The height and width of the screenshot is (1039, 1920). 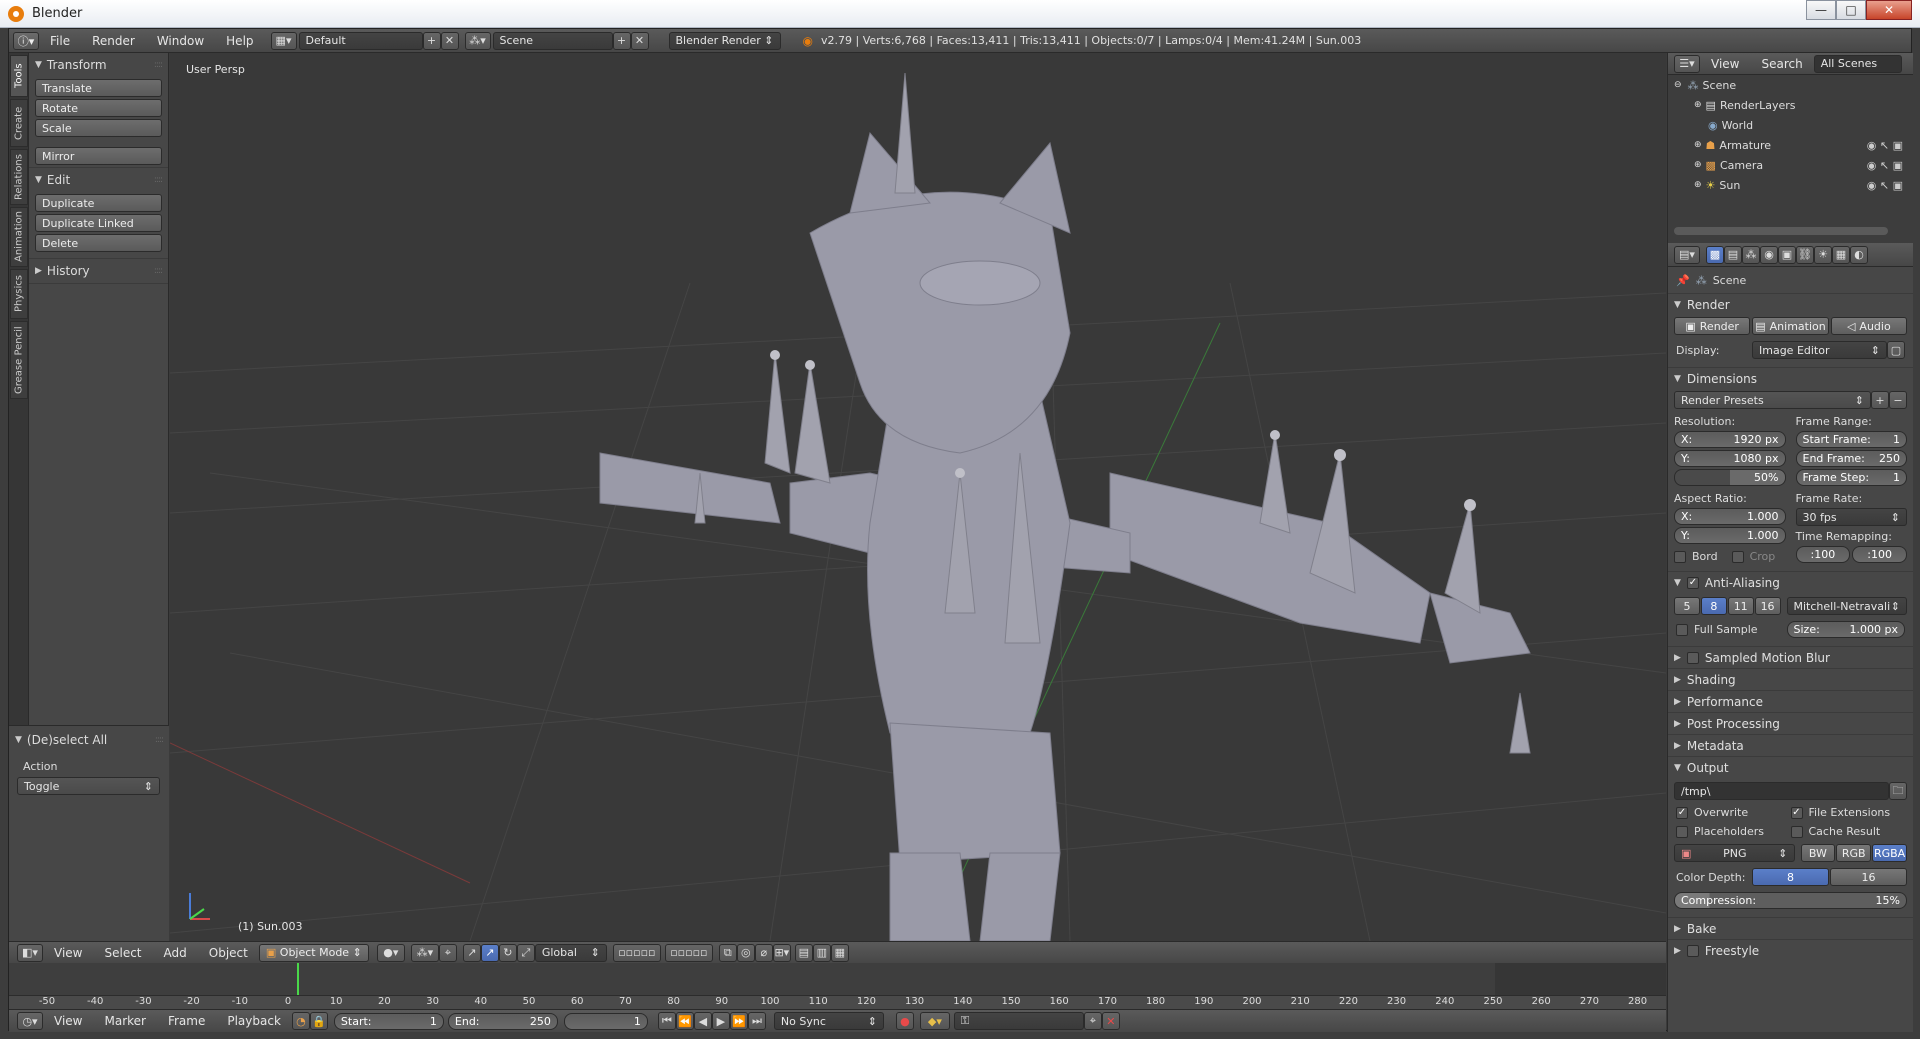 I want to click on outliner-editor-type-icon: ☰▾, so click(x=1687, y=63).